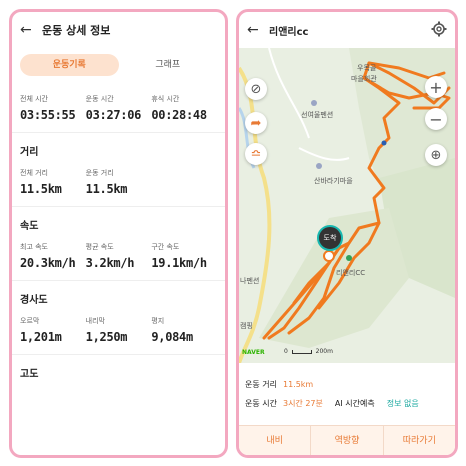 This screenshot has width=466, height=466. I want to click on arrival-marker: 도착, so click(330, 238).